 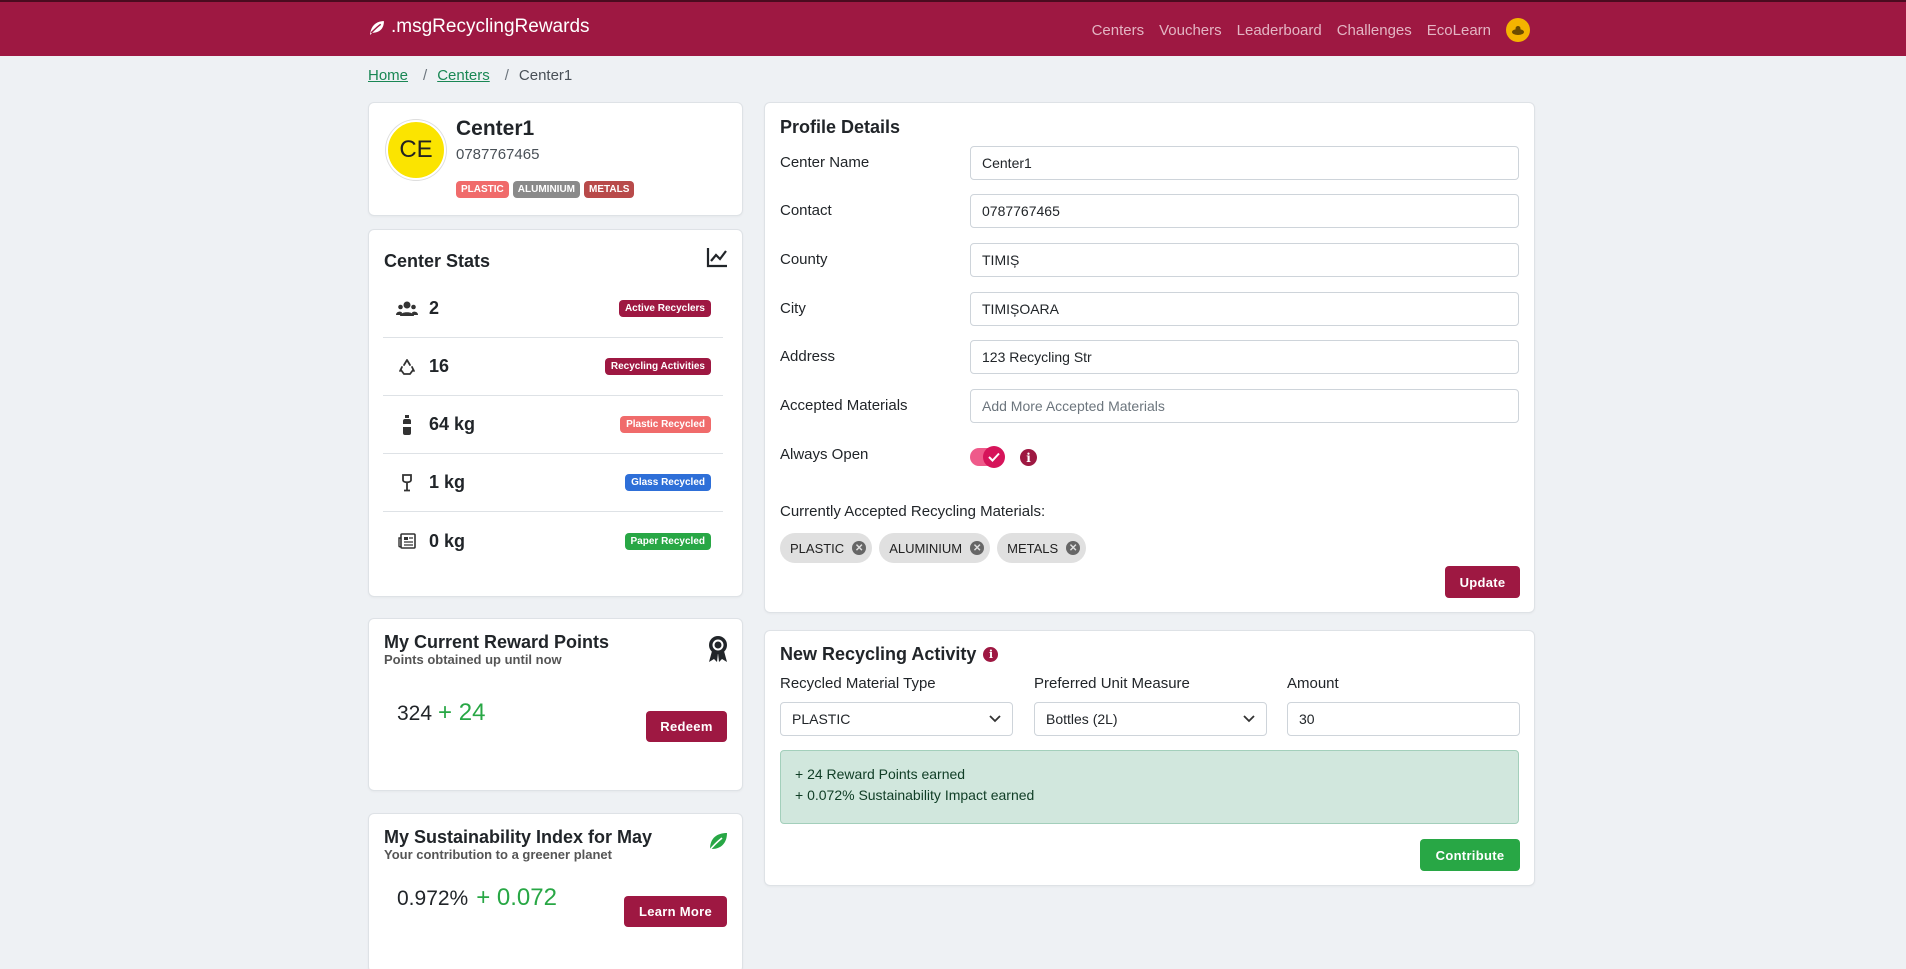 I want to click on stat-value: 2, so click(x=434, y=308).